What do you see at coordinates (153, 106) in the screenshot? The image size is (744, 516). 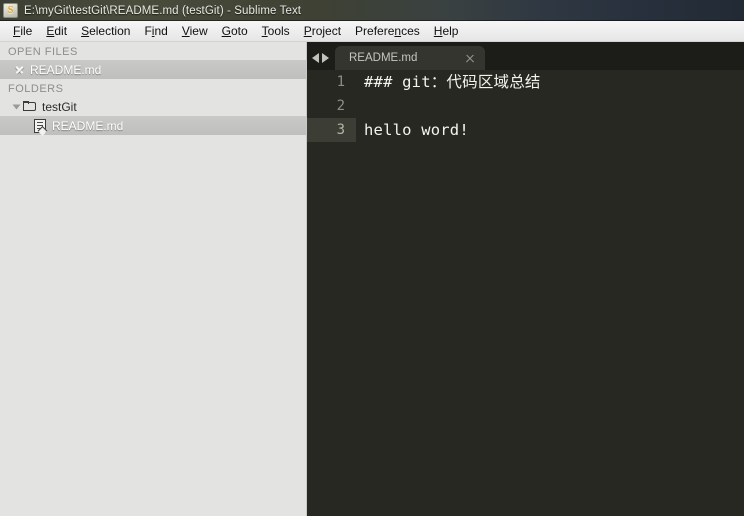 I see `sidebar-folder-testgit: testGit` at bounding box center [153, 106].